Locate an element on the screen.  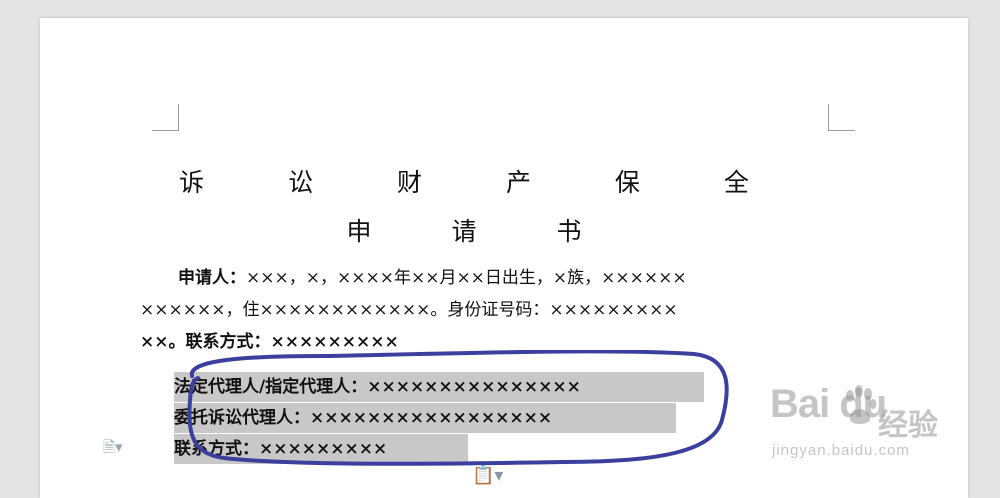
applicant-line-1: 申请人：×××，×，××××年××月××日出生，×族，×××××× is located at coordinates (465, 278).